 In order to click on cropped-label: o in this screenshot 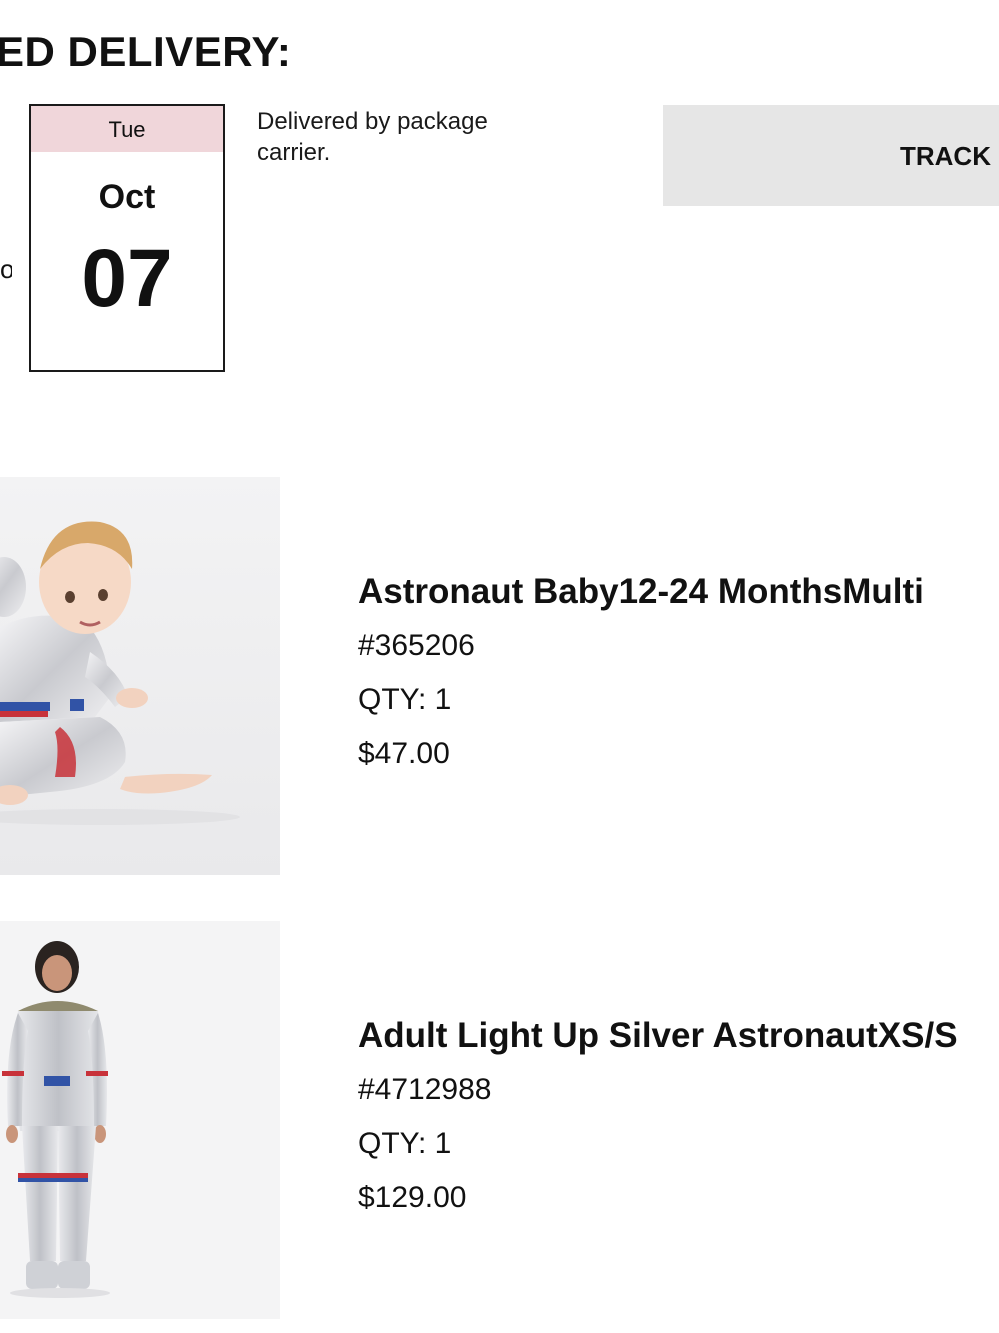, I will do `click(6, 270)`.